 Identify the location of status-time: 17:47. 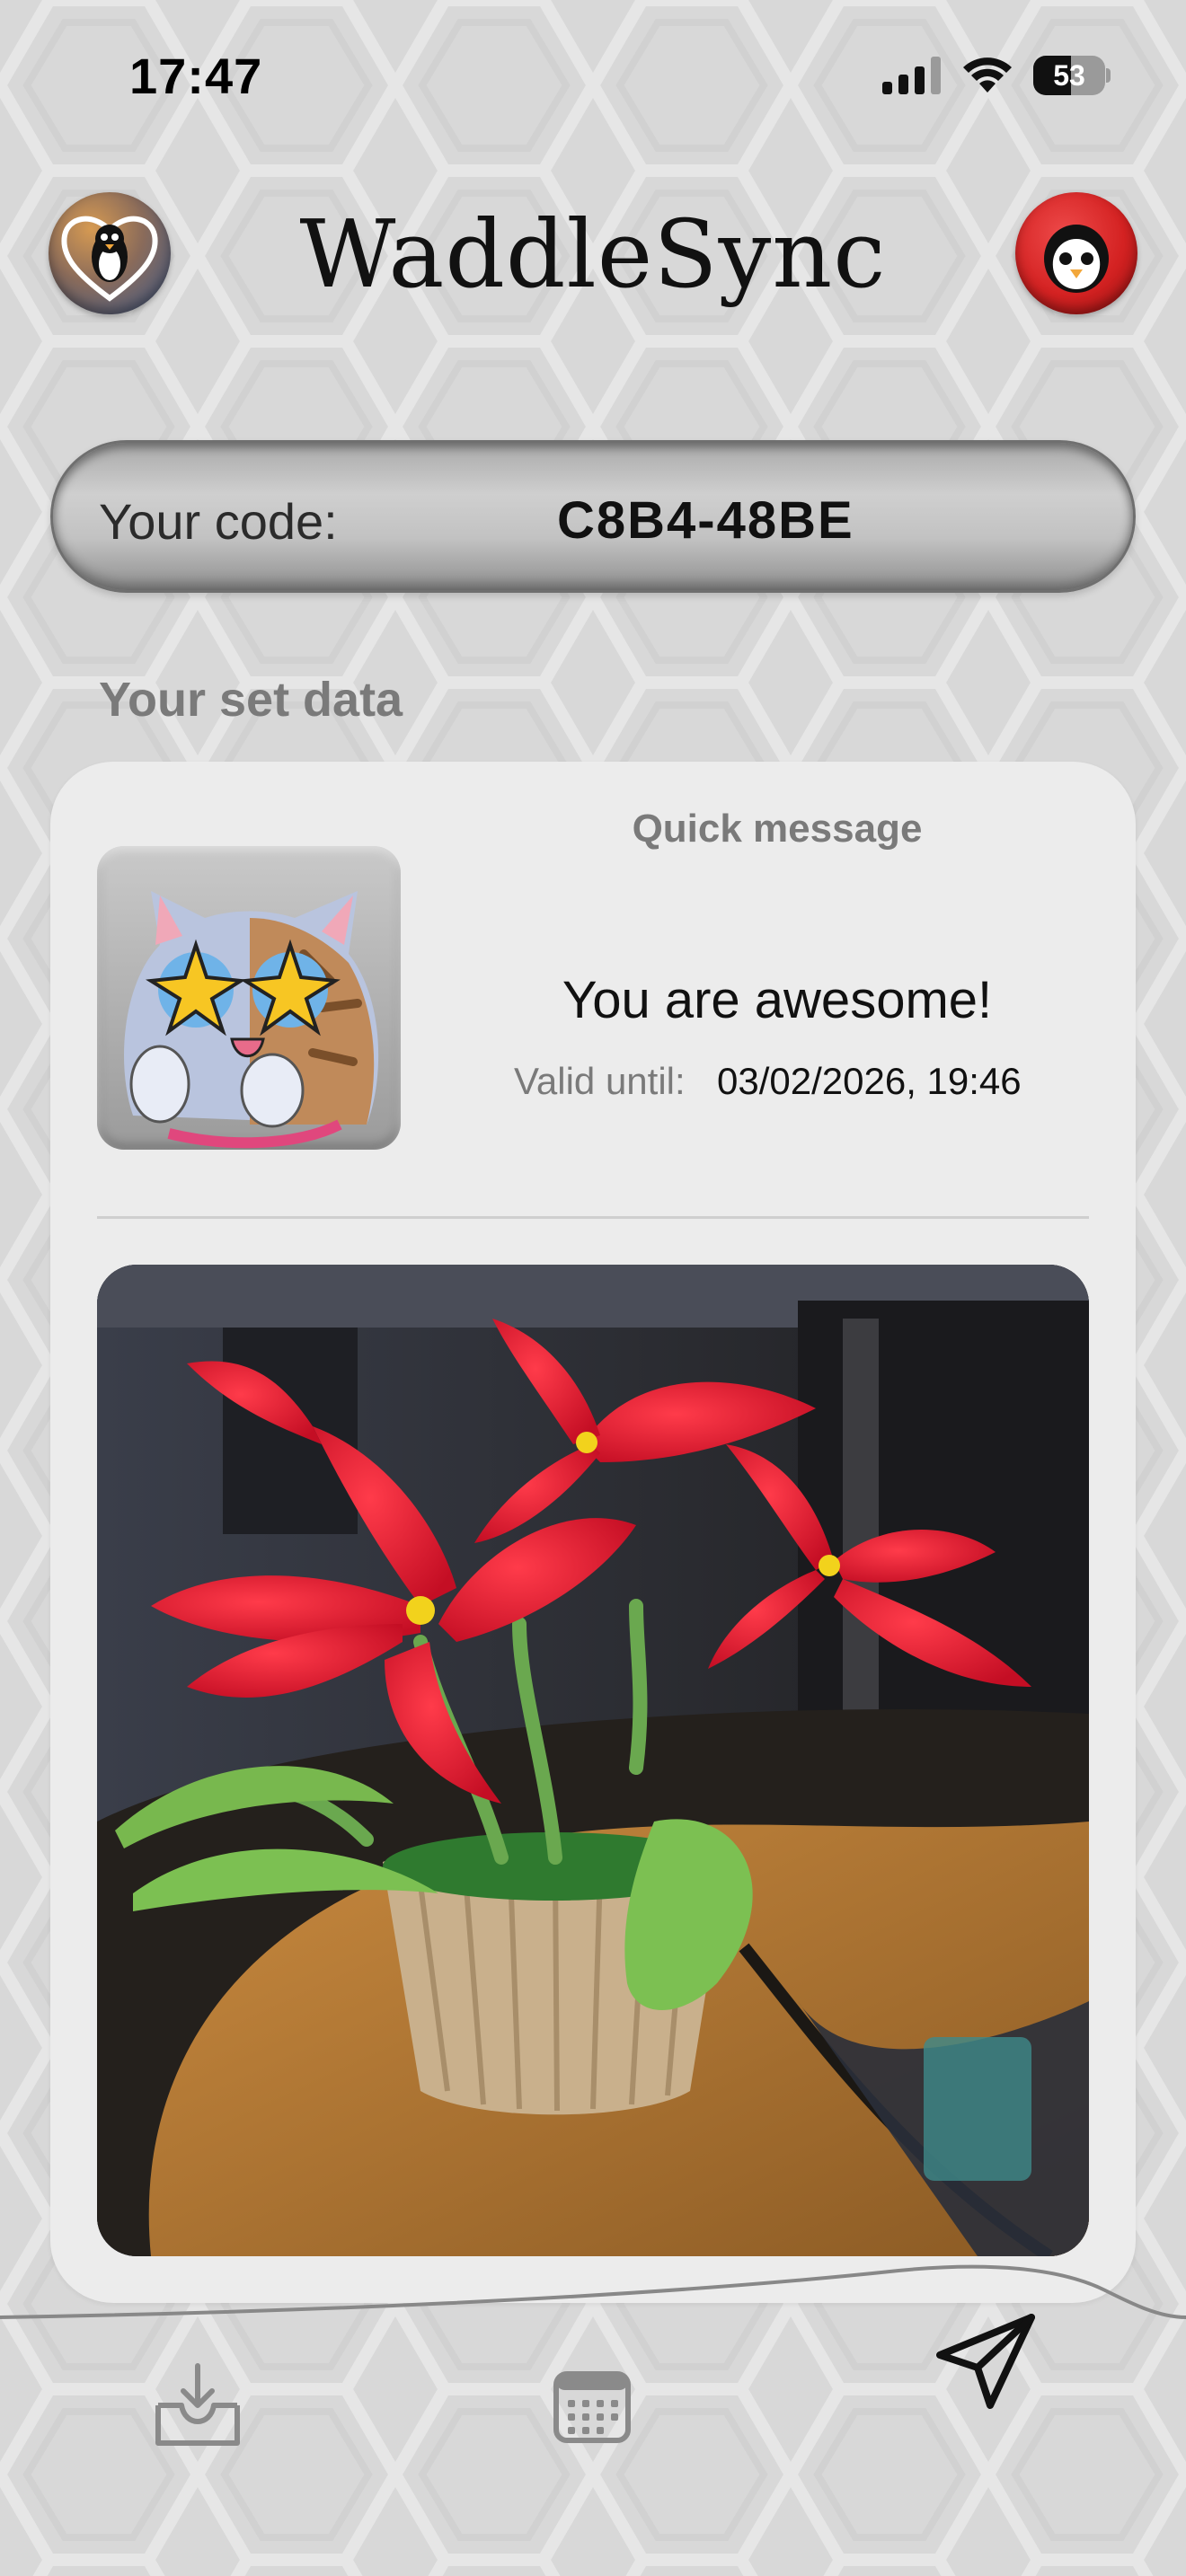
(196, 76).